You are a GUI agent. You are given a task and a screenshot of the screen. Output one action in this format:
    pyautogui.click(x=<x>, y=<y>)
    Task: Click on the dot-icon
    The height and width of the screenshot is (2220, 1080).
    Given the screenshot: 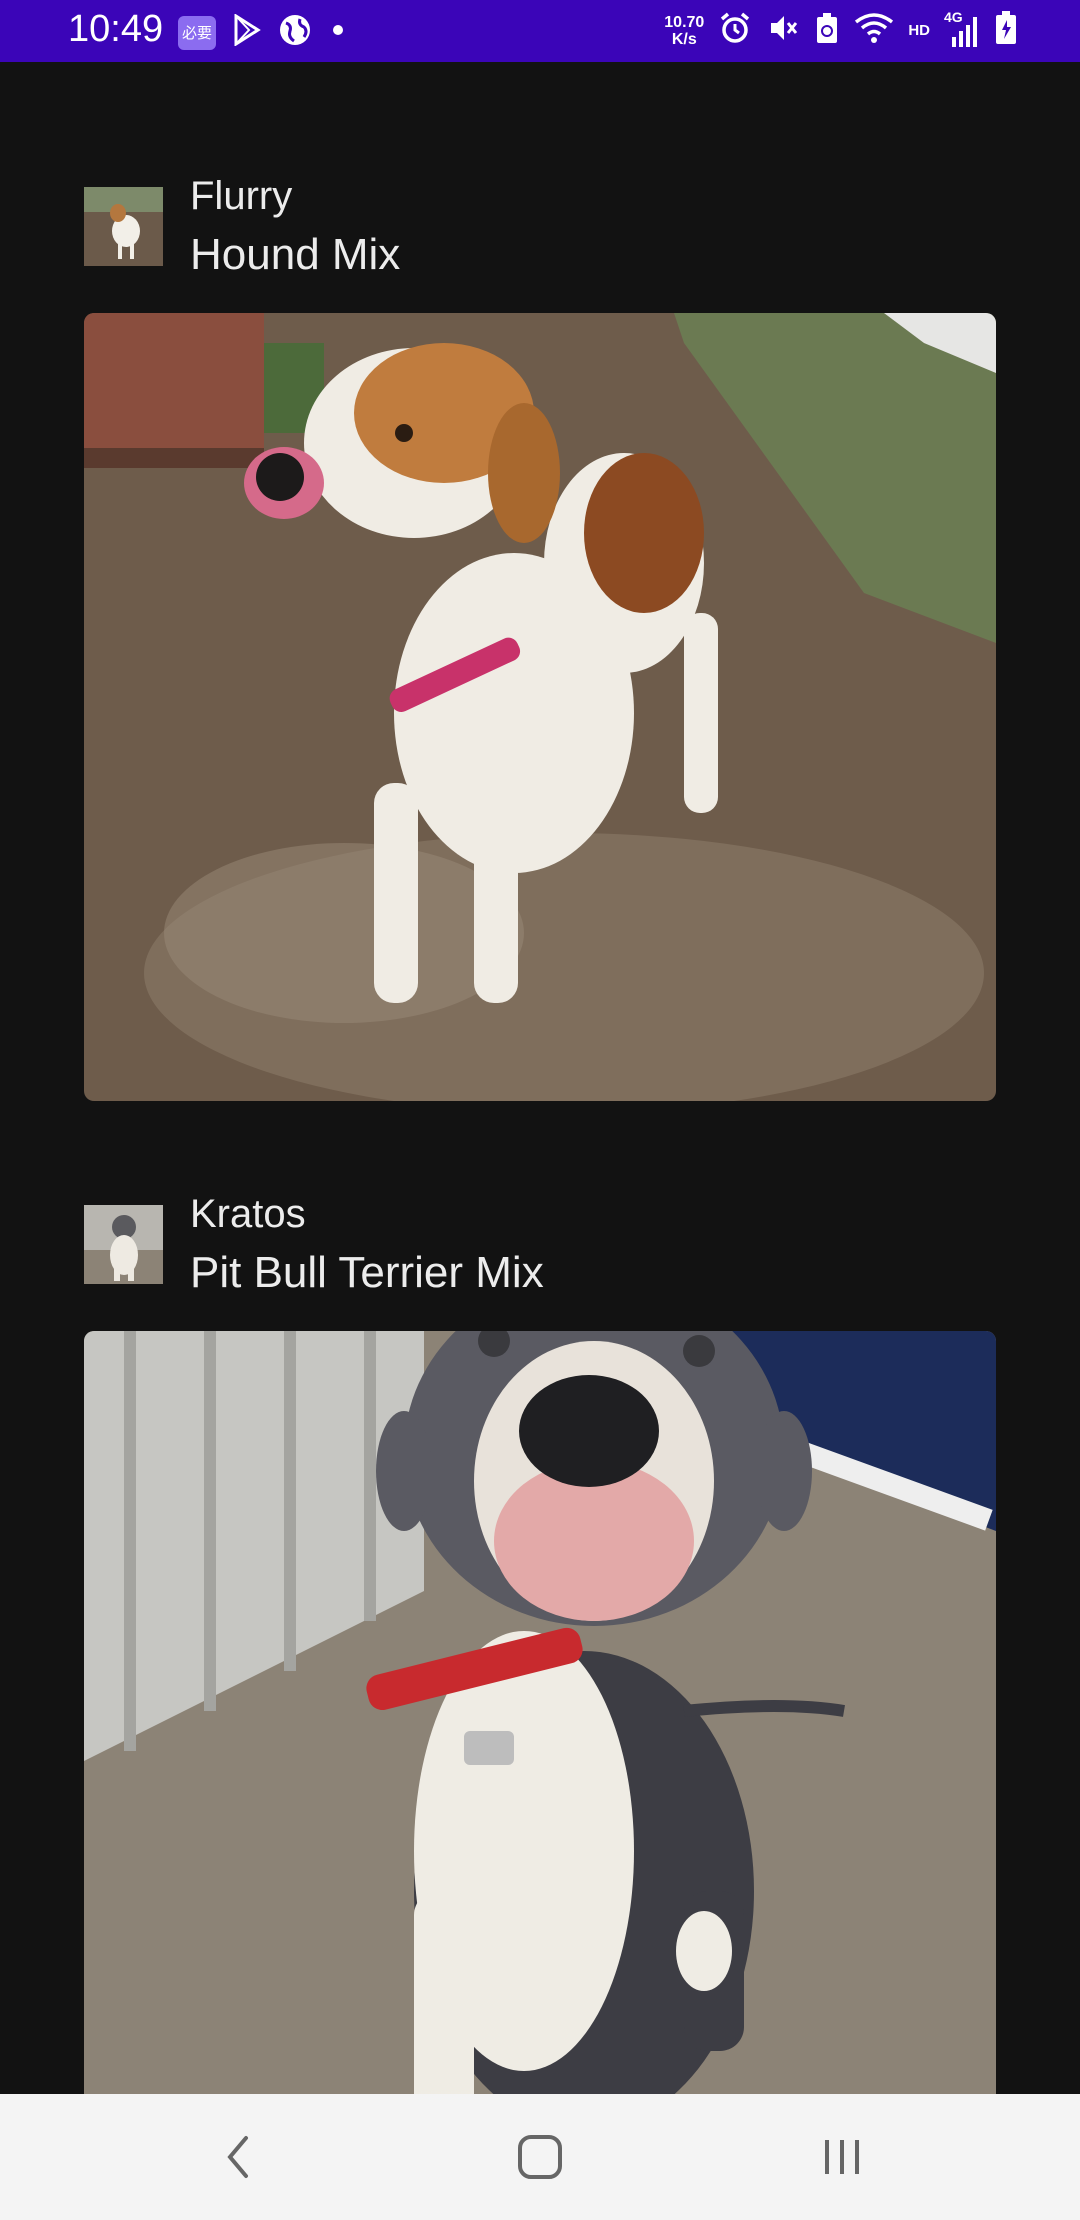 What is the action you would take?
    pyautogui.click(x=338, y=32)
    